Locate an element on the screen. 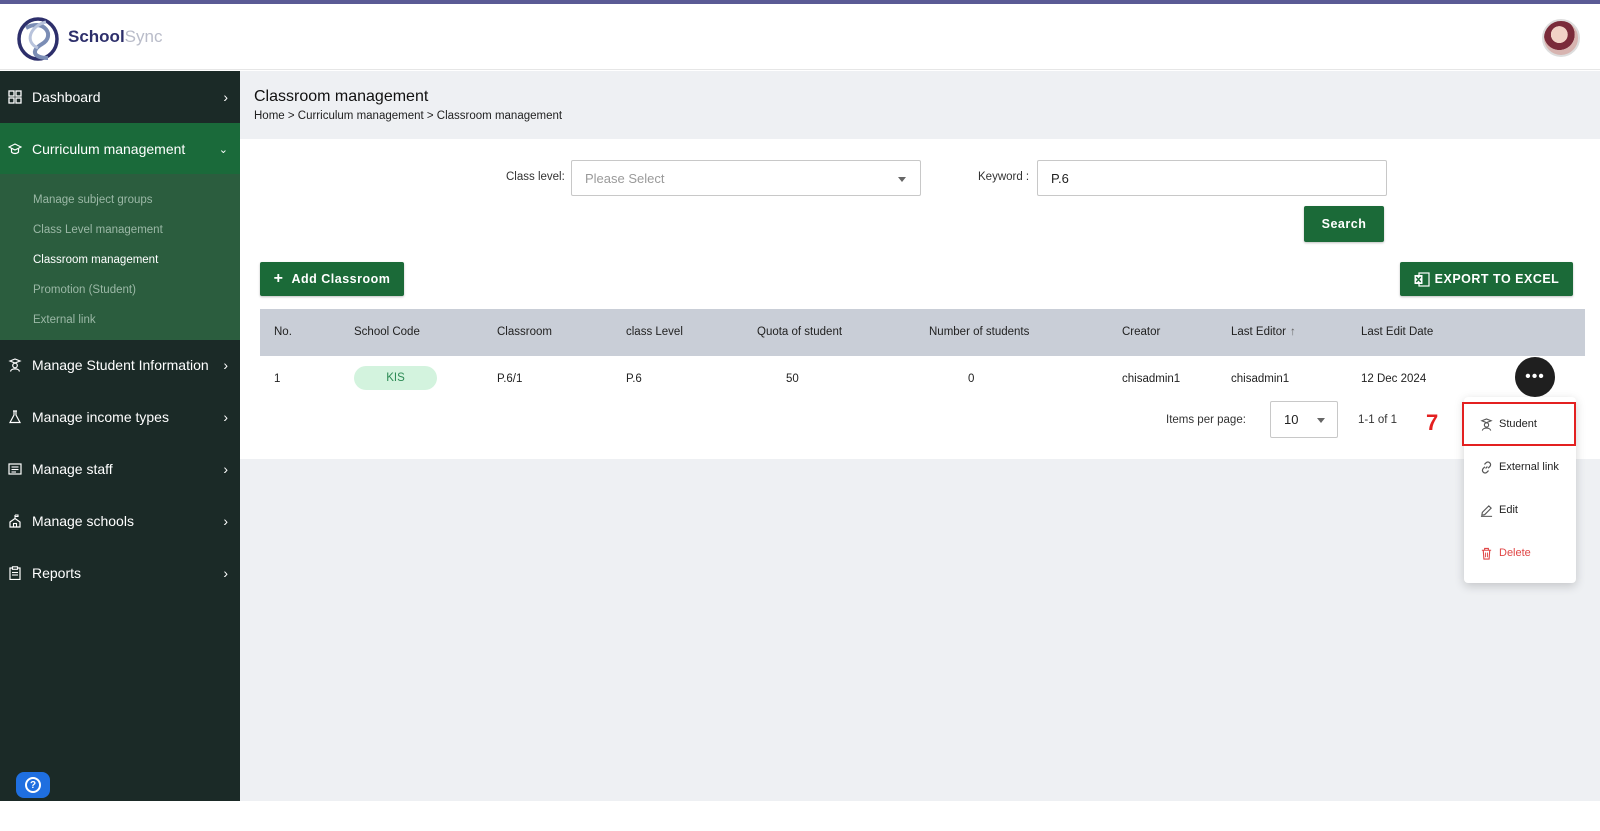  school-code-chip: KIS is located at coordinates (395, 378).